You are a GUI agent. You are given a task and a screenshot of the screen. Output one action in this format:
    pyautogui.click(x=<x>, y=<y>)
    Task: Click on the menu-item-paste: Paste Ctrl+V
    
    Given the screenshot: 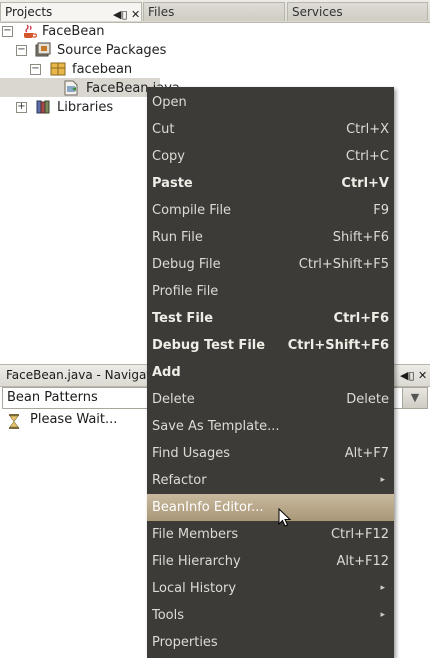 What is the action you would take?
    pyautogui.click(x=270, y=183)
    